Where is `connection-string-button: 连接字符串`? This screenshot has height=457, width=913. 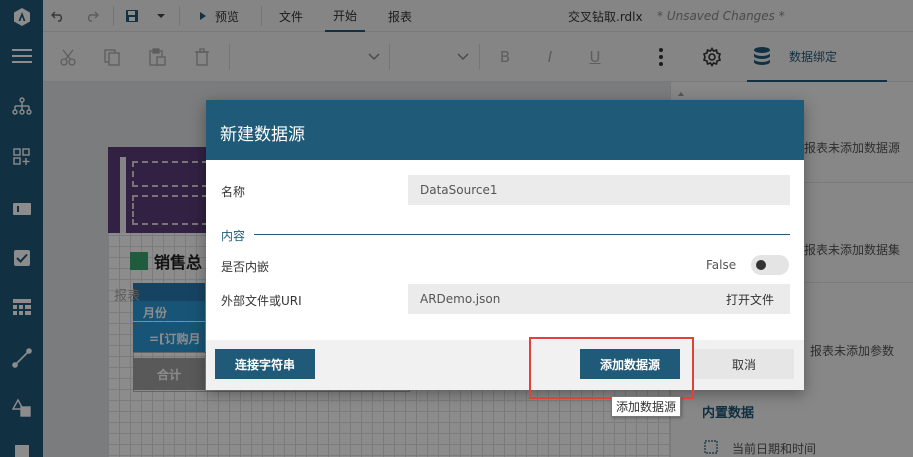
connection-string-button: 连接字符串 is located at coordinates (265, 364).